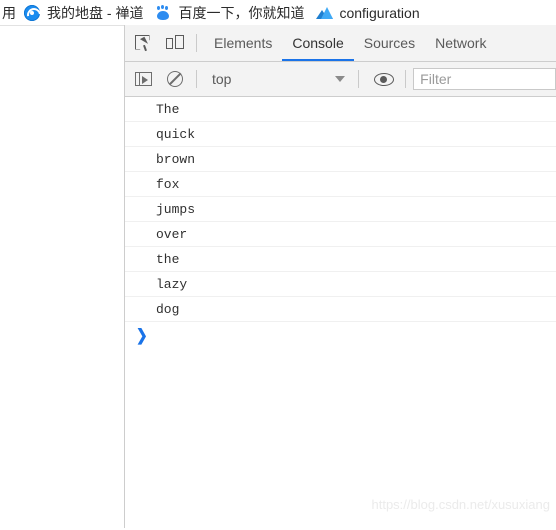 The image size is (556, 530). I want to click on watermark: https://blog.csdn.net/xusuxiang, so click(460, 504).